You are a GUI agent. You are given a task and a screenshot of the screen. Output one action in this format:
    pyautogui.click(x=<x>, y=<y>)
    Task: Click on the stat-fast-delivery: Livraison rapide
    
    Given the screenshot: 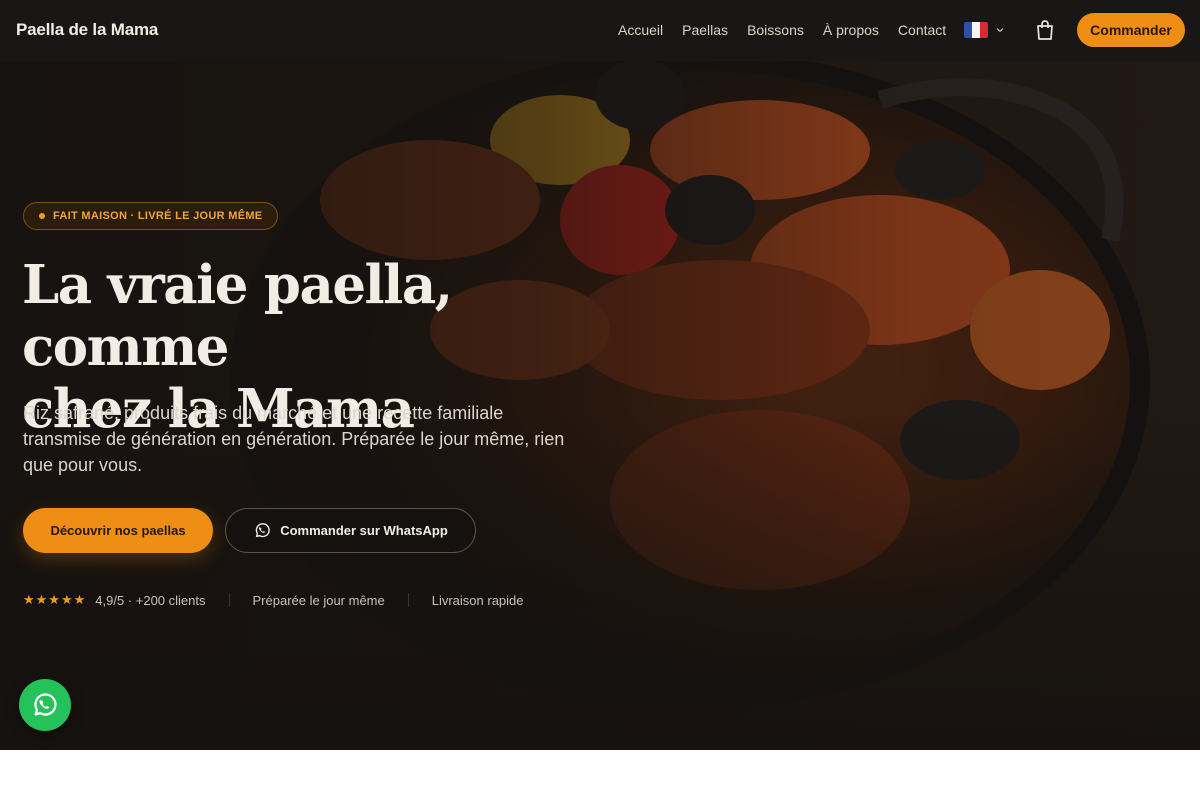 What is the action you would take?
    pyautogui.click(x=477, y=600)
    